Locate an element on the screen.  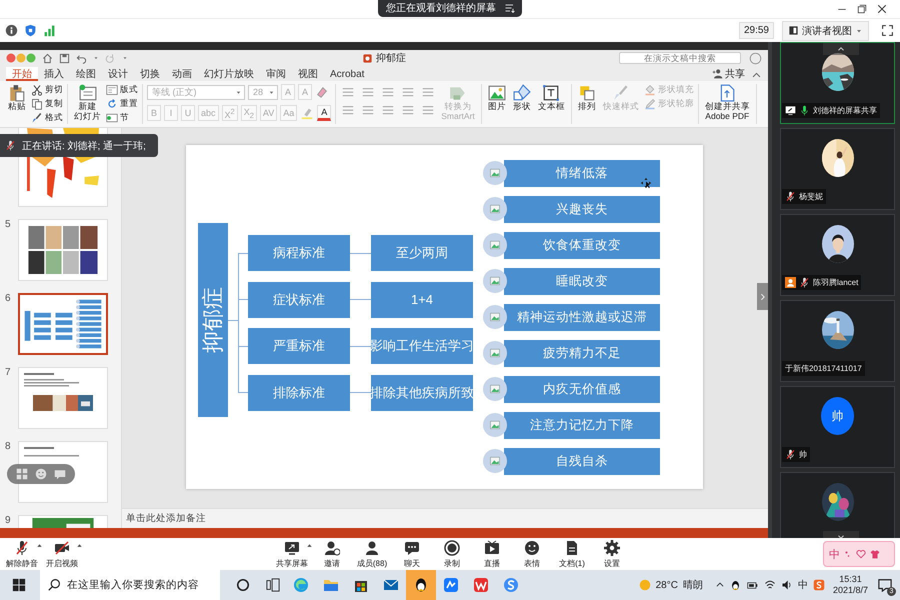
eraser-icon is located at coordinates (322, 92).